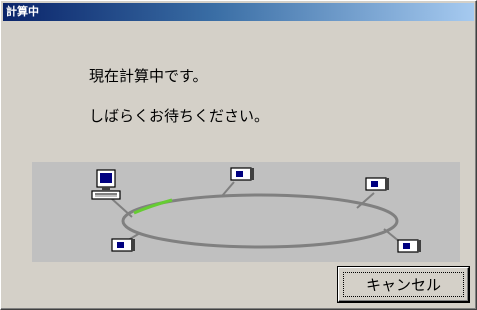  I want to click on cancel-button: キャンセル, so click(403, 284).